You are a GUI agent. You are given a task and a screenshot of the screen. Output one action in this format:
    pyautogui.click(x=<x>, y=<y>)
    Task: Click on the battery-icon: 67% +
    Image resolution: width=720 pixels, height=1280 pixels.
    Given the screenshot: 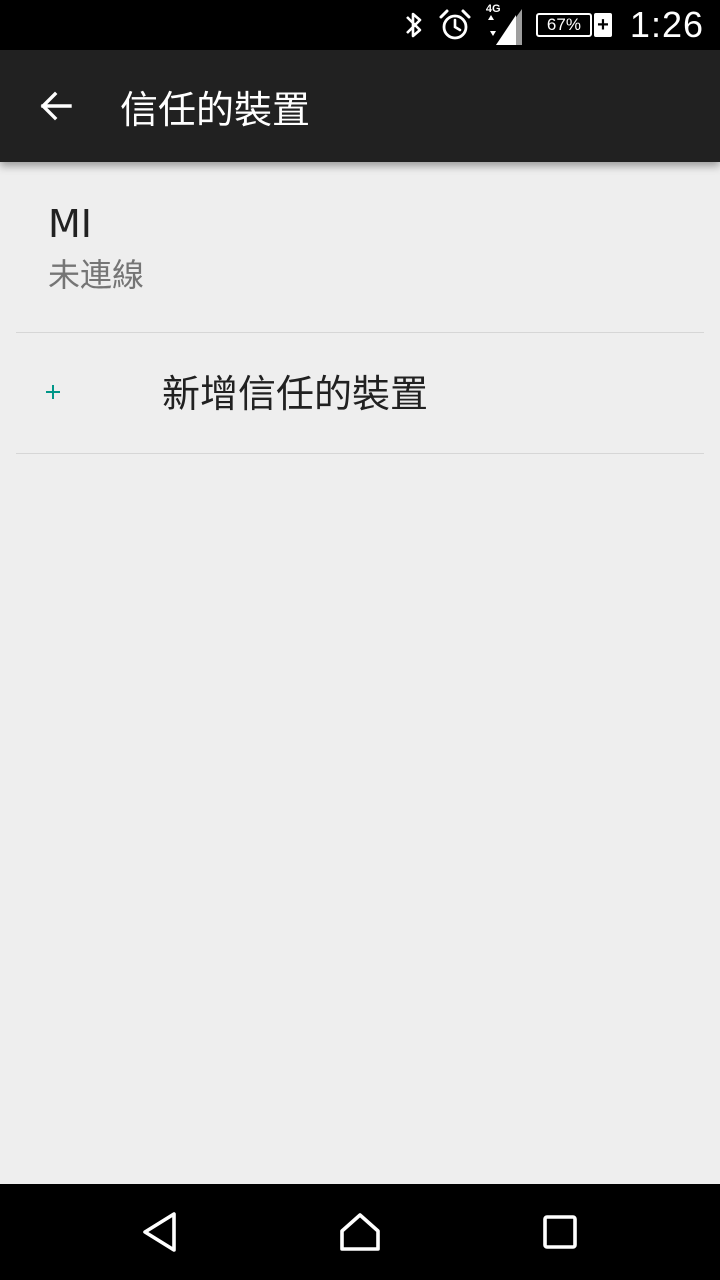 What is the action you would take?
    pyautogui.click(x=573, y=25)
    